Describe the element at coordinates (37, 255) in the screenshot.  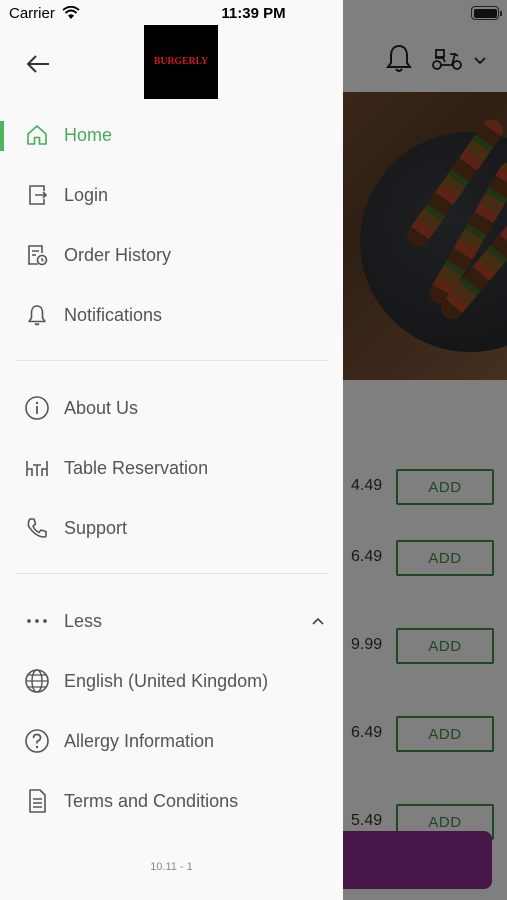
I see `order-history-icon` at that location.